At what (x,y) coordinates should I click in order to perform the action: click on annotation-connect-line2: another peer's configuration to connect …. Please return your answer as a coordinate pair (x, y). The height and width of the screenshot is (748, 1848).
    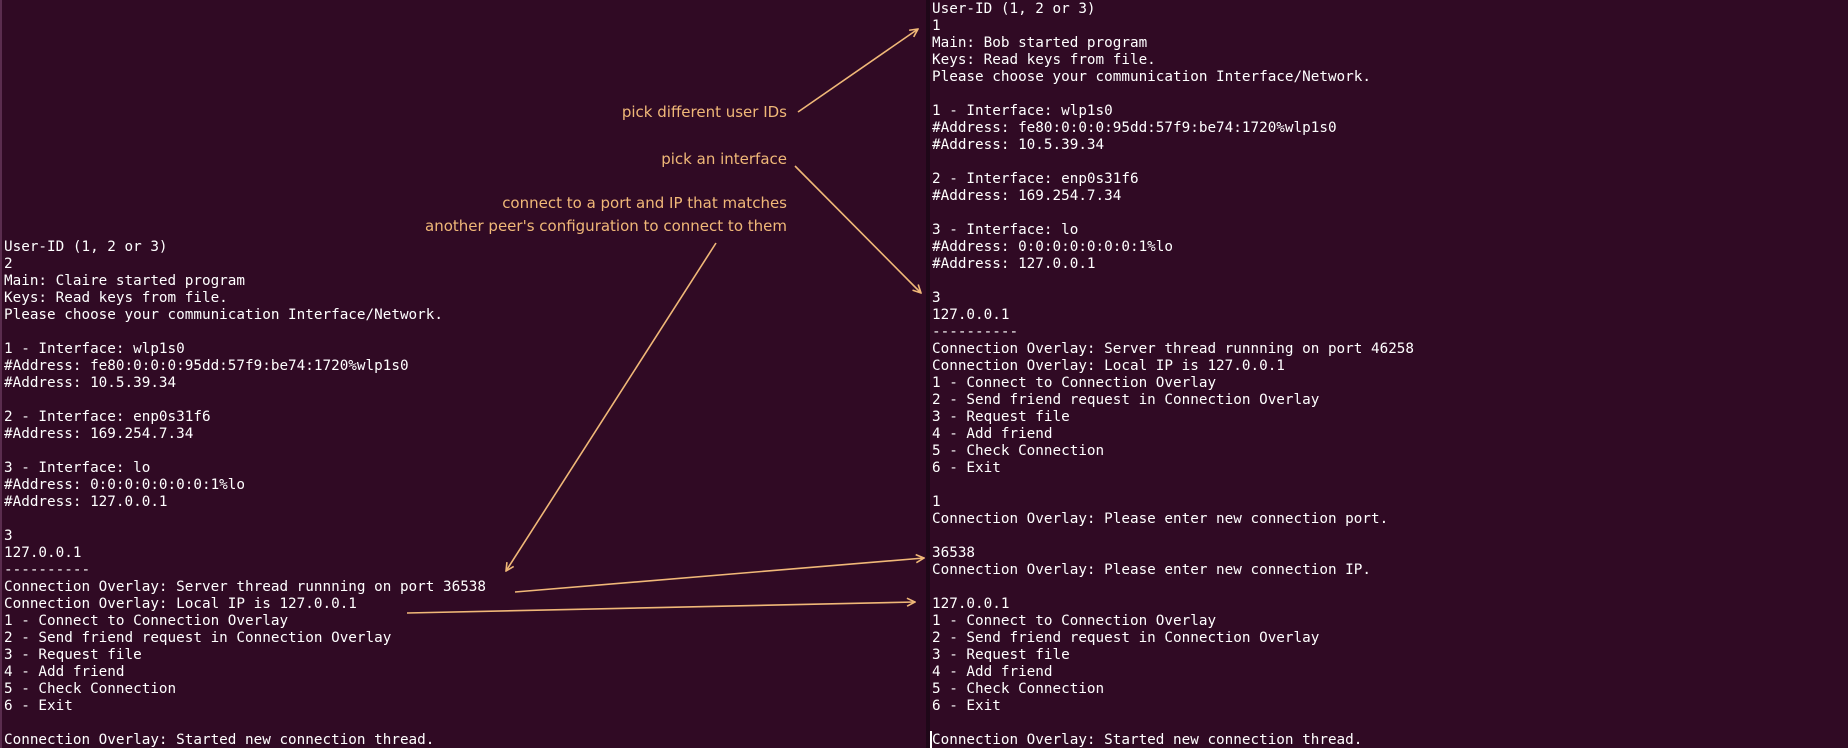
    Looking at the image, I should click on (606, 225).